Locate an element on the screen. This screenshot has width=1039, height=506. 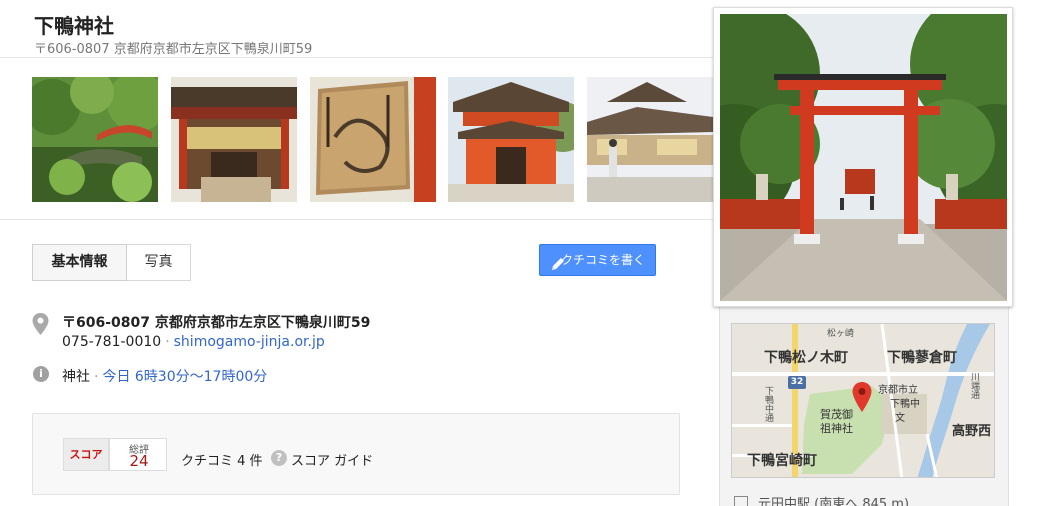
place-title: 下鴨神社 is located at coordinates (74, 26).